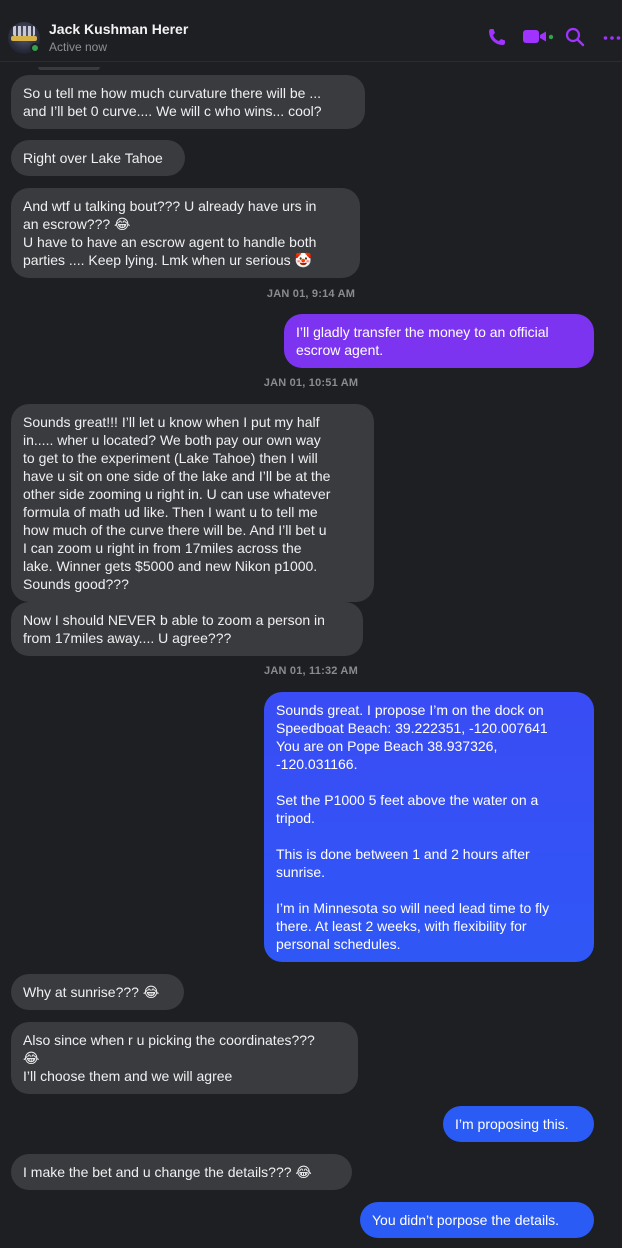 The width and height of the screenshot is (622, 1248). I want to click on previous-message-edge, so click(69, 68).